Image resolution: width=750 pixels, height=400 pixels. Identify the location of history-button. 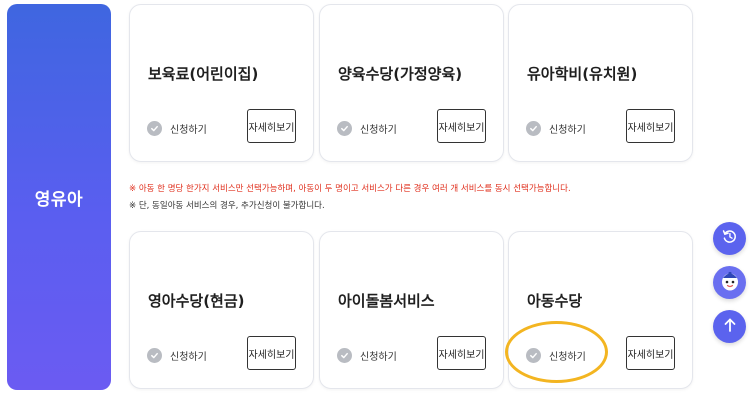
(729, 238).